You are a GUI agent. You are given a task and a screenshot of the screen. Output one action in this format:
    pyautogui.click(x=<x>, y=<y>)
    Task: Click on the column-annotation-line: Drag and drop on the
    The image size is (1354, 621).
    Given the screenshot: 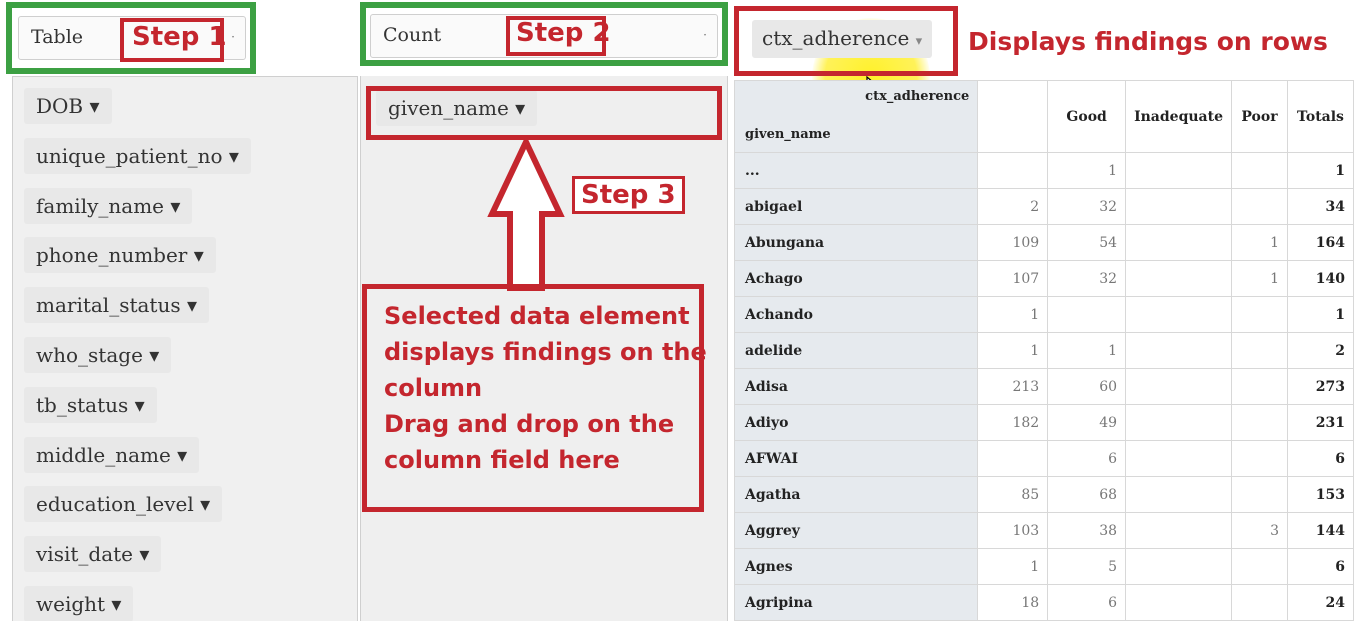 What is the action you would take?
    pyautogui.click(x=529, y=424)
    